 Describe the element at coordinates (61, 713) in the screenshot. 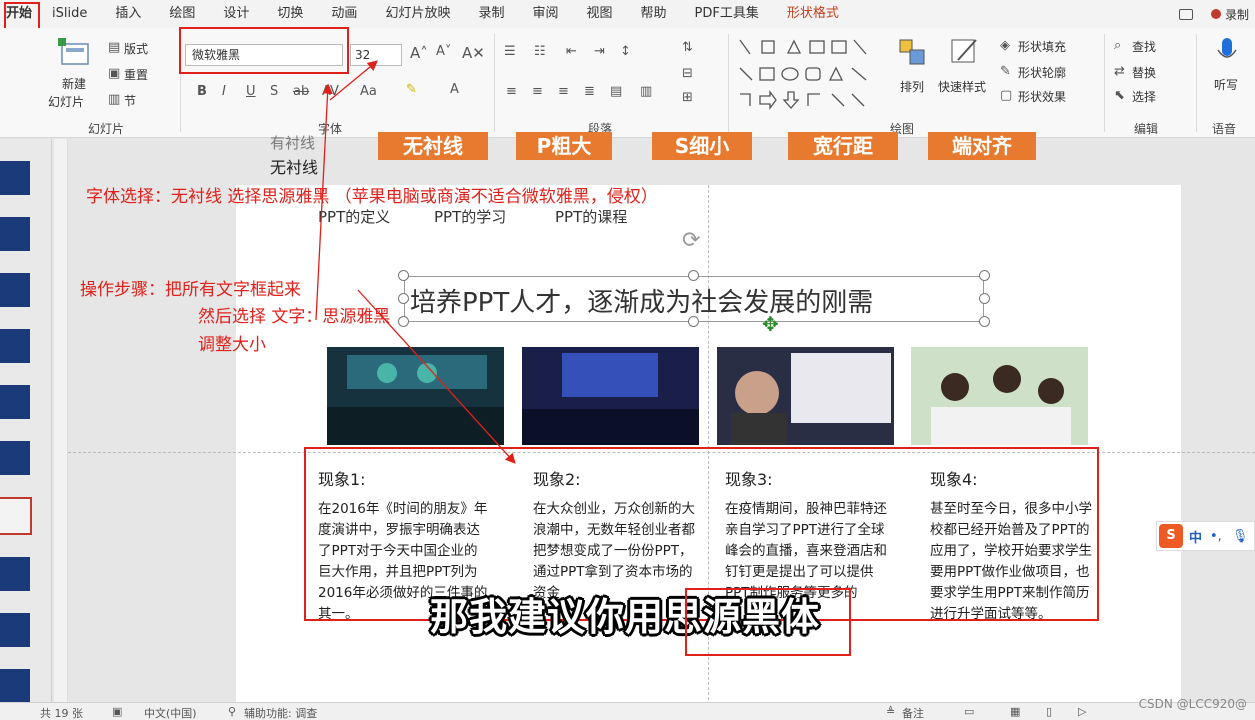

I see `slide-count: 共 19 张` at that location.